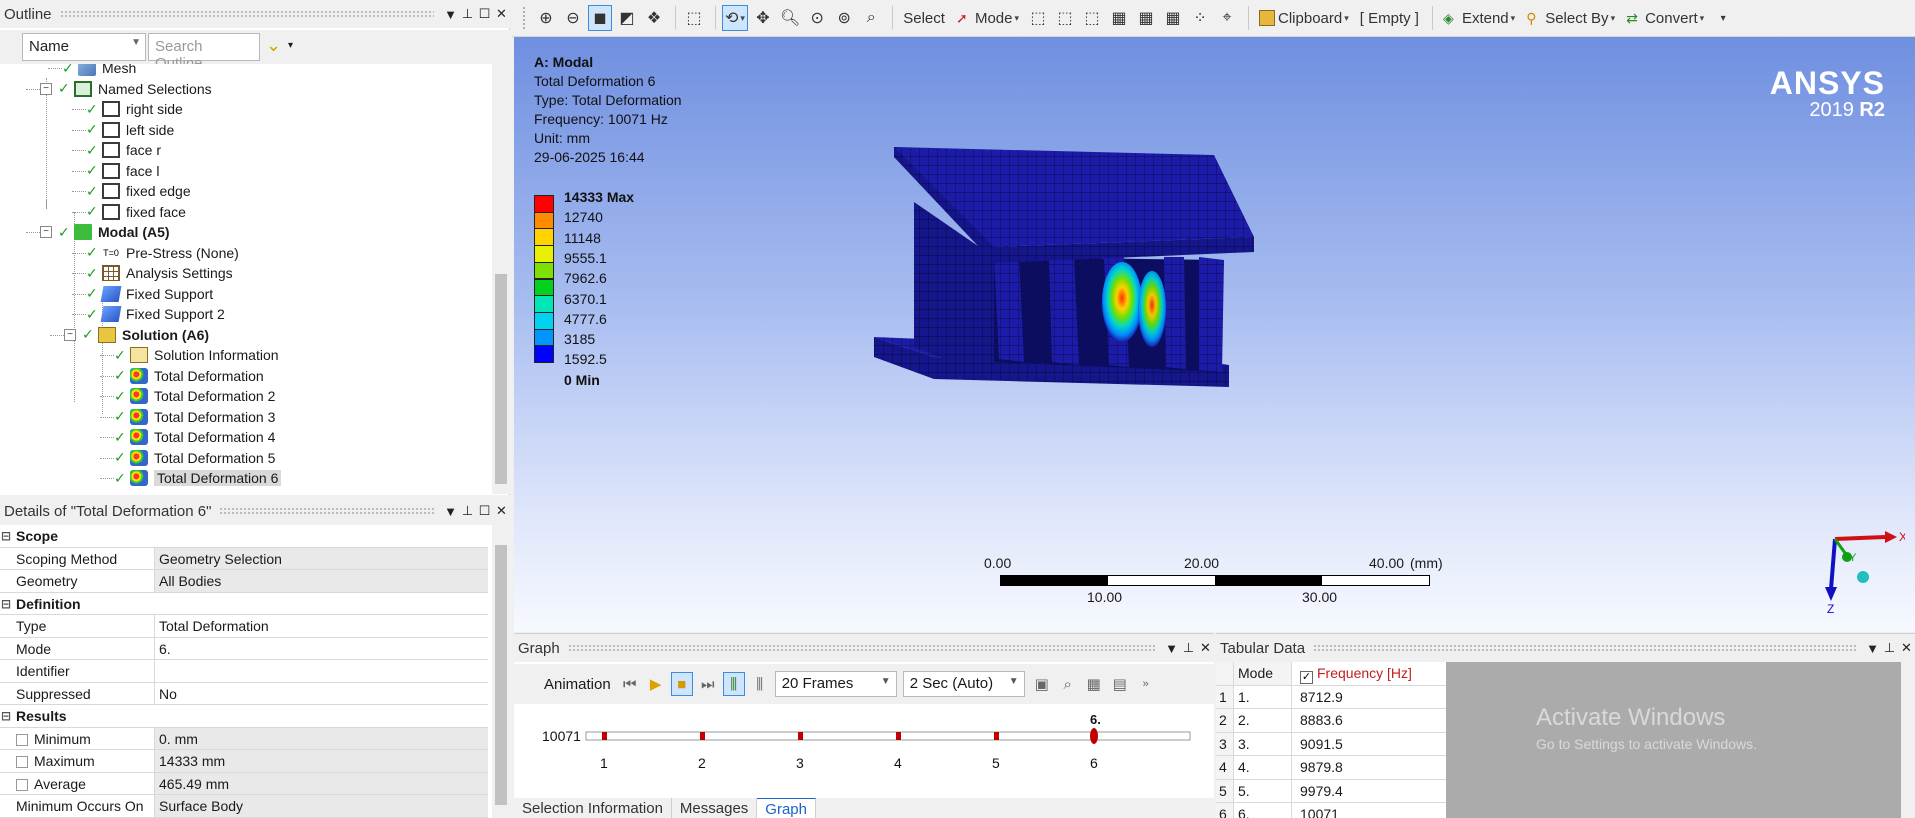 The image size is (1915, 818). What do you see at coordinates (1331, 744) in the screenshot?
I see `table-row: 3 3. 9091.5` at bounding box center [1331, 744].